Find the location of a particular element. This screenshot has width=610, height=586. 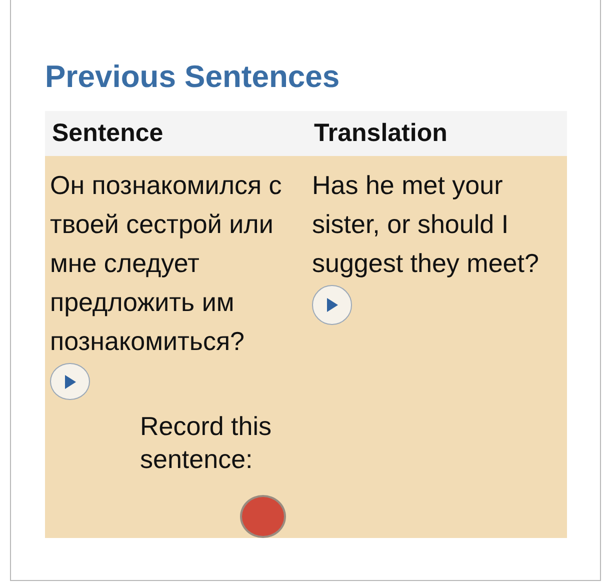

sentence-text: Он познакомился с твоей сестрой или мне следует предложить им познакомиться? is located at coordinates (166, 263).